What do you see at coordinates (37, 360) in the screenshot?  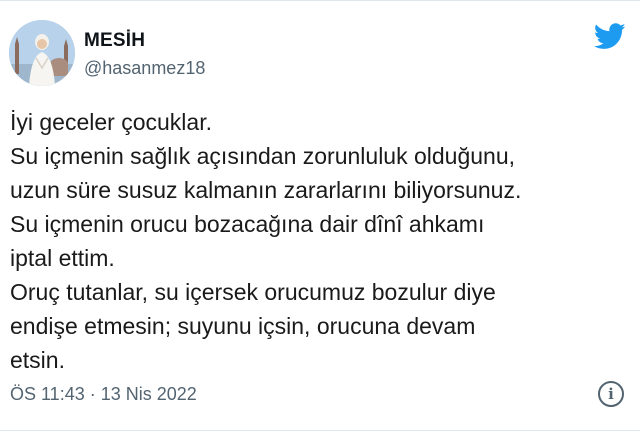 I see `tweet-line: etsin.` at bounding box center [37, 360].